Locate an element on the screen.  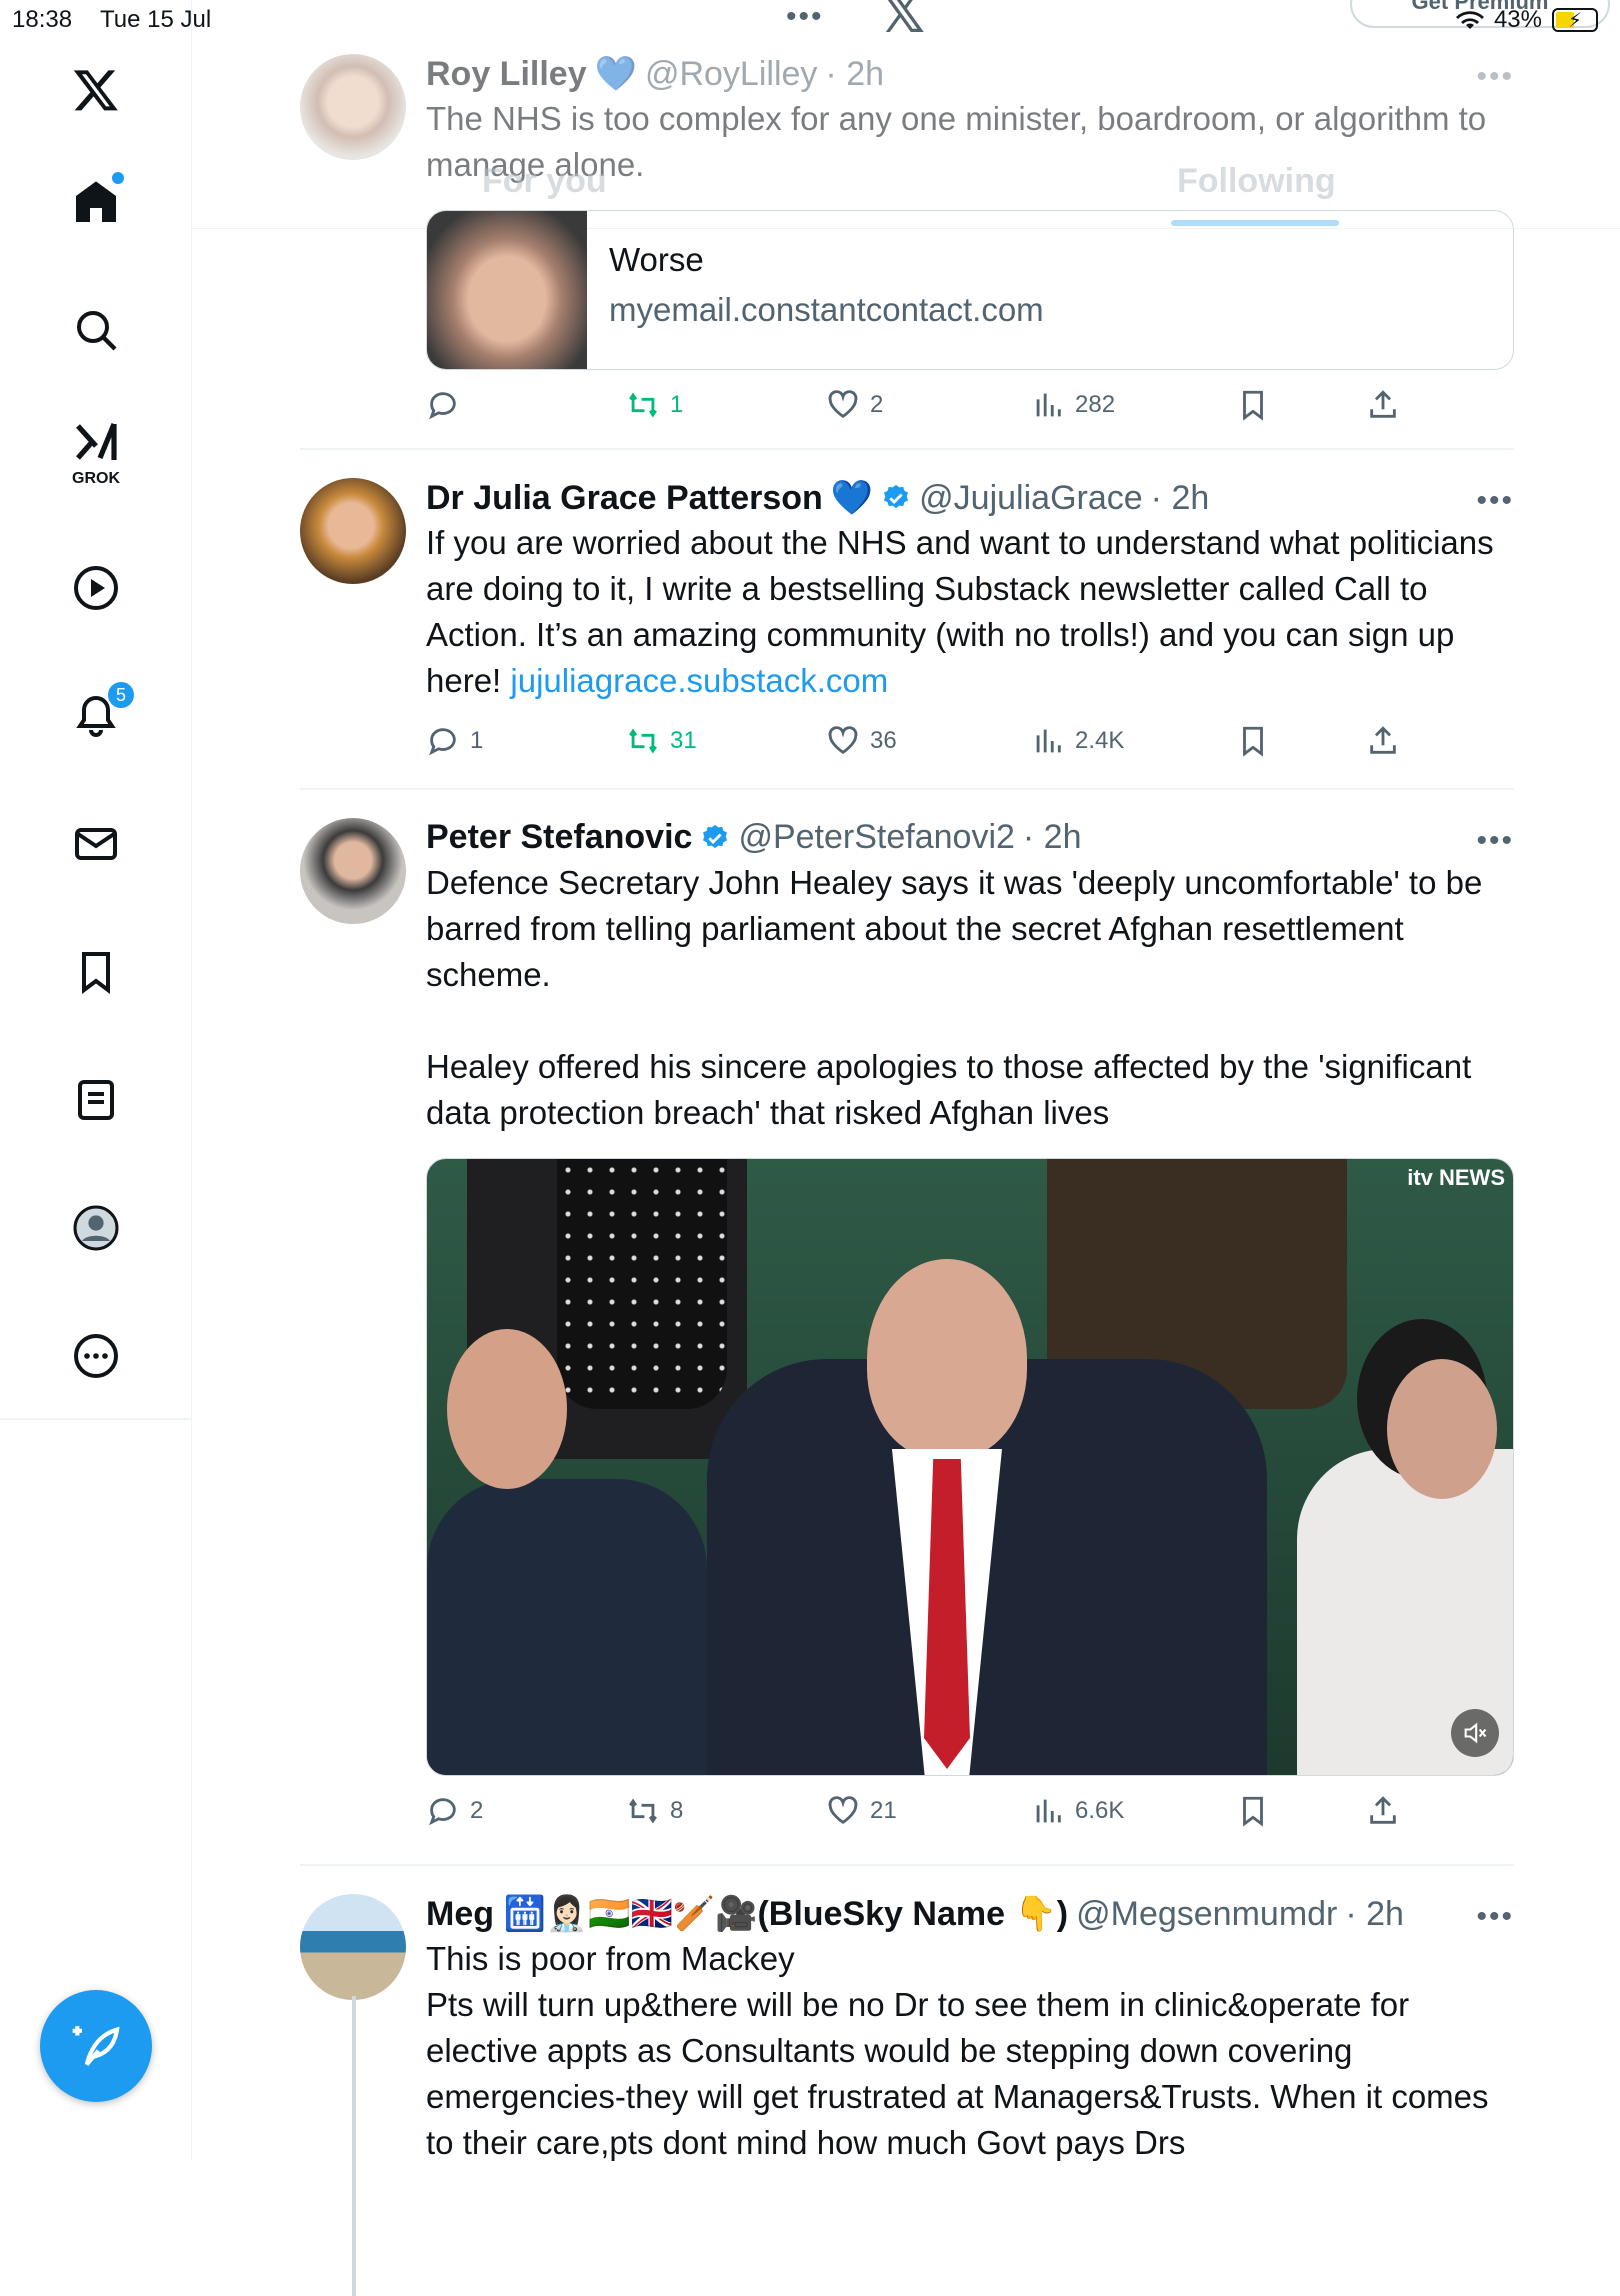
sidebar: GROK 5 is located at coordinates (96, 1080).